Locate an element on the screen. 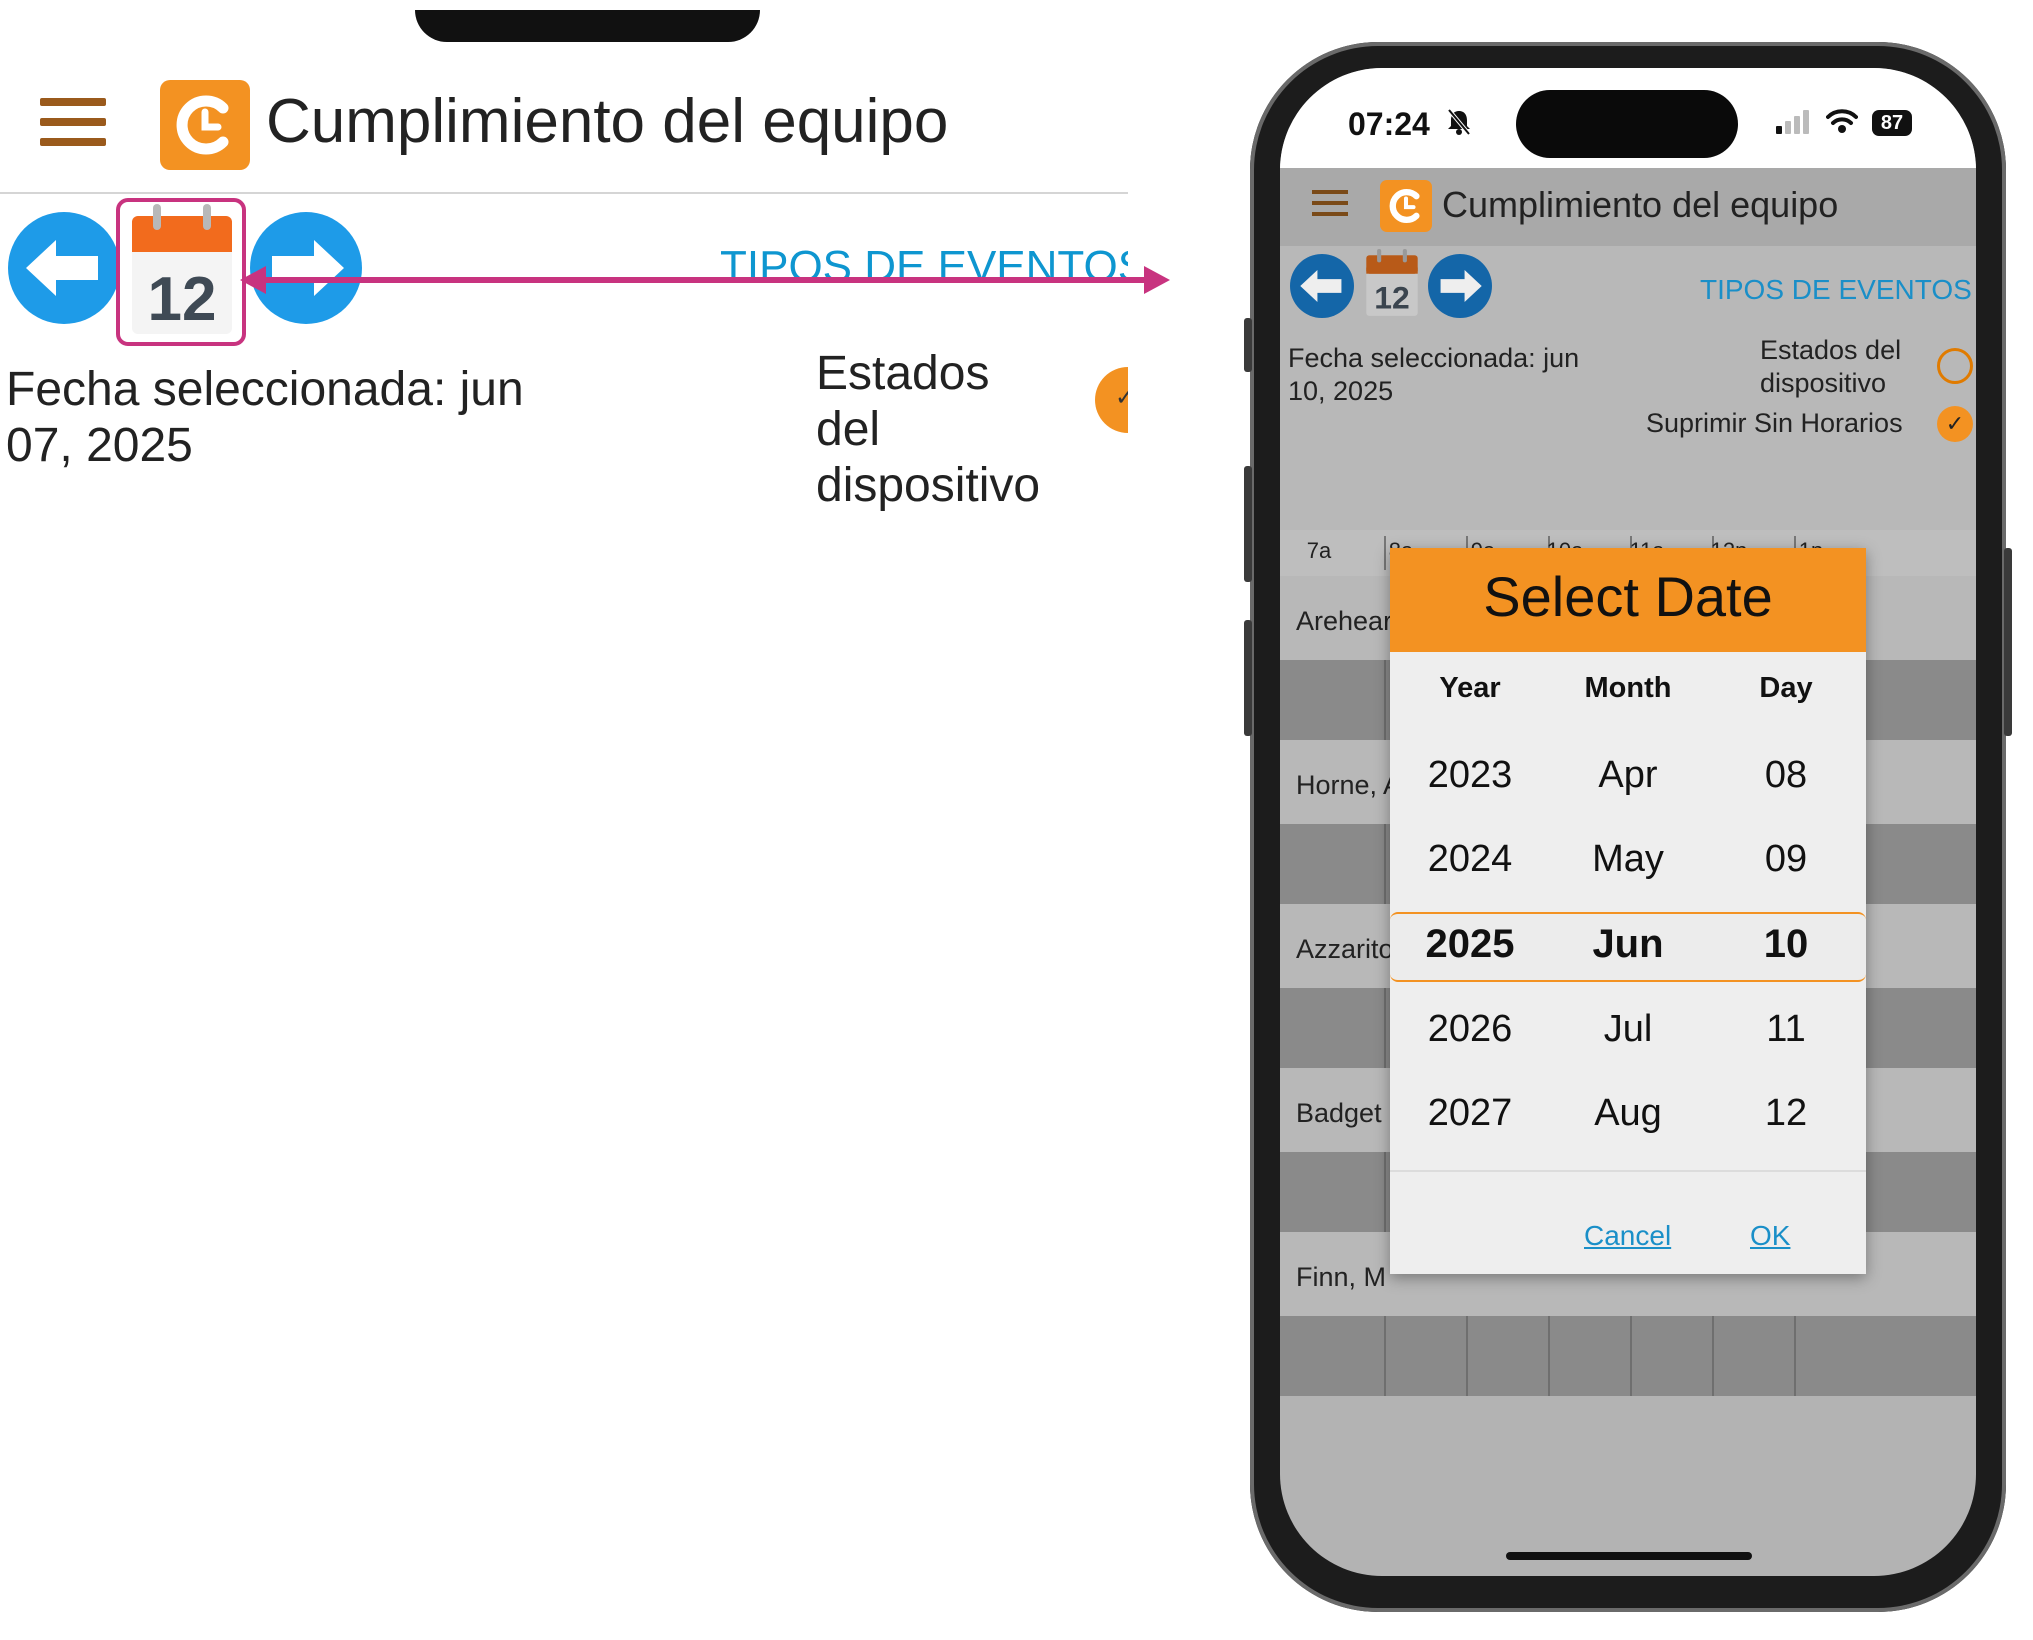 This screenshot has width=2033, height=1640. month-option: Aug is located at coordinates (1628, 1113).